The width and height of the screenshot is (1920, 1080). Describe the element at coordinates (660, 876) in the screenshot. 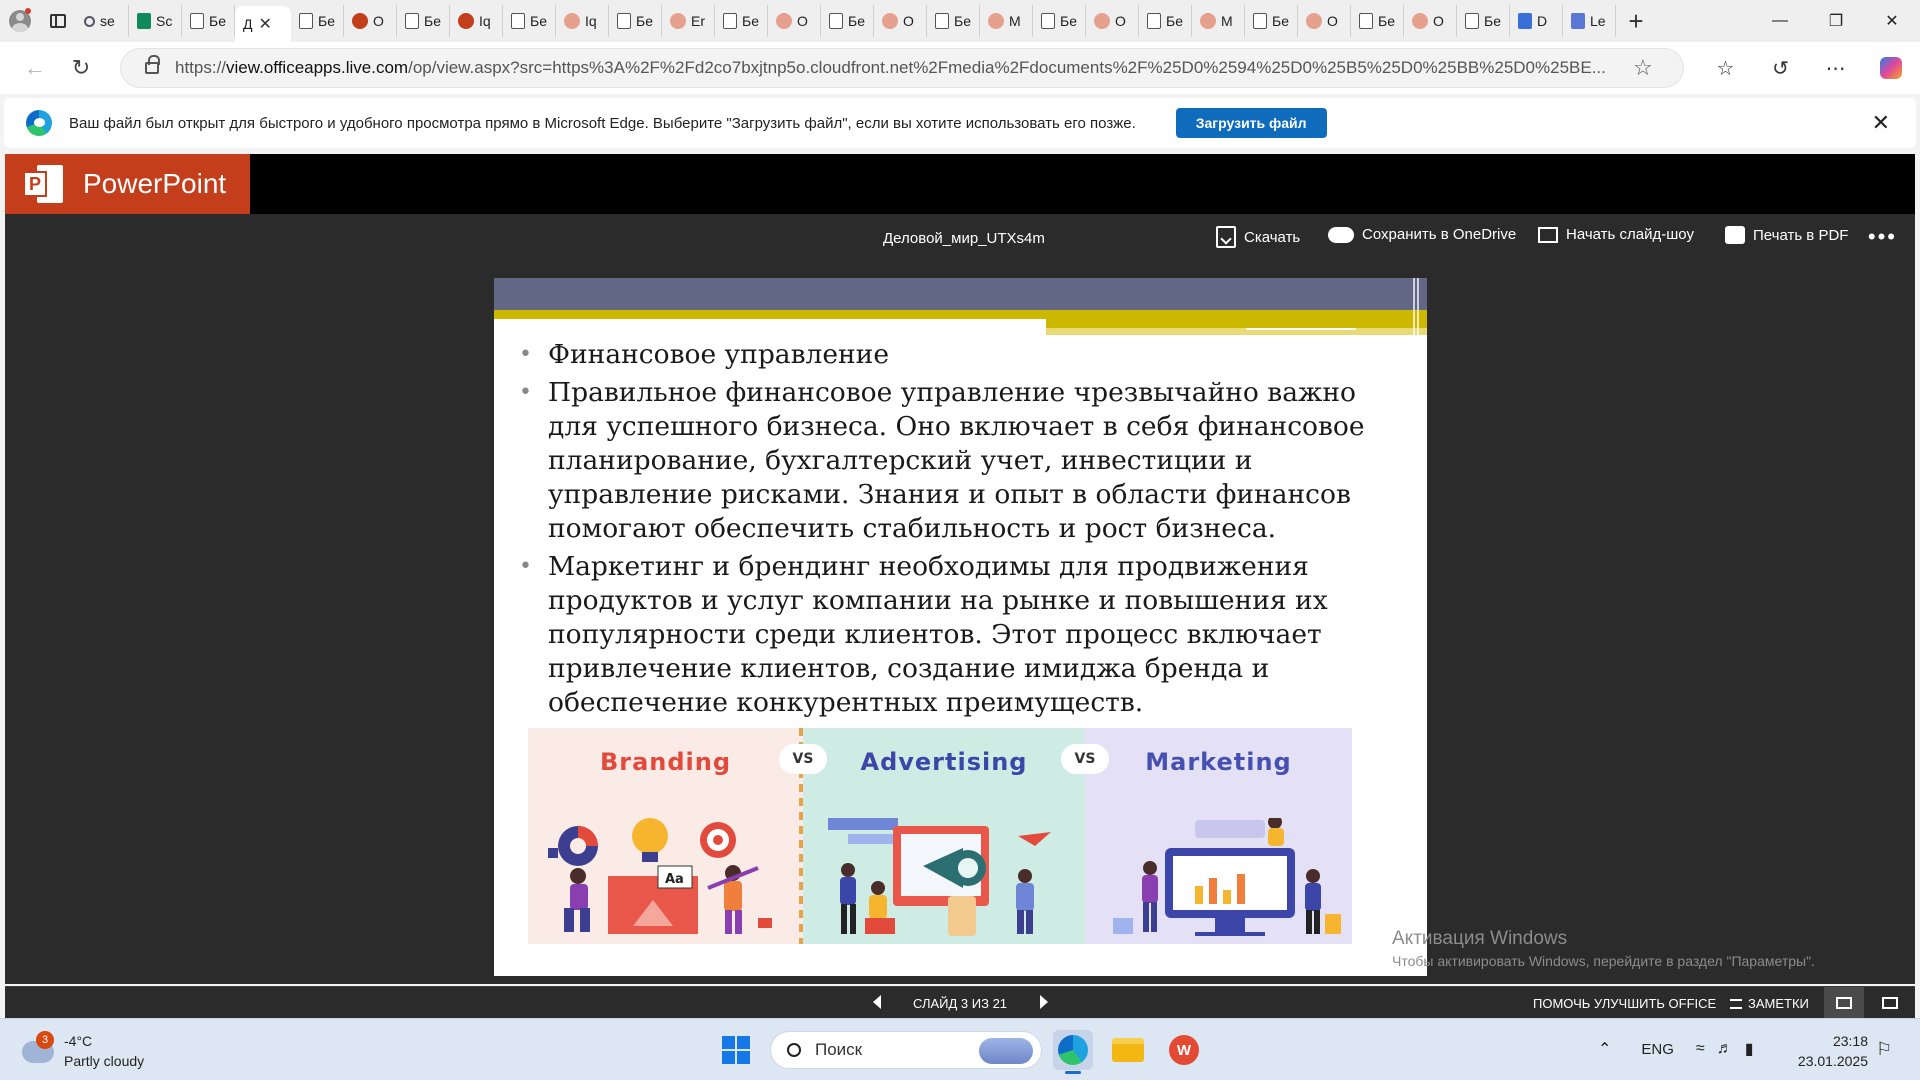

I see `branding-illustration: Aa` at that location.